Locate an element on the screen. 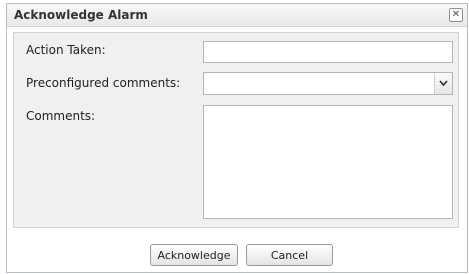 The image size is (469, 274). preconfigured-comments-select is located at coordinates (328, 83).